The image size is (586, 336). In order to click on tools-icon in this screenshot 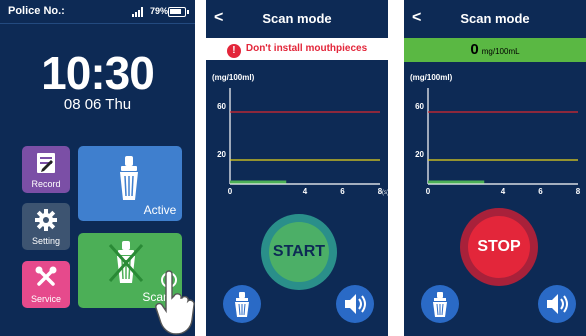, I will do `click(46, 276)`.